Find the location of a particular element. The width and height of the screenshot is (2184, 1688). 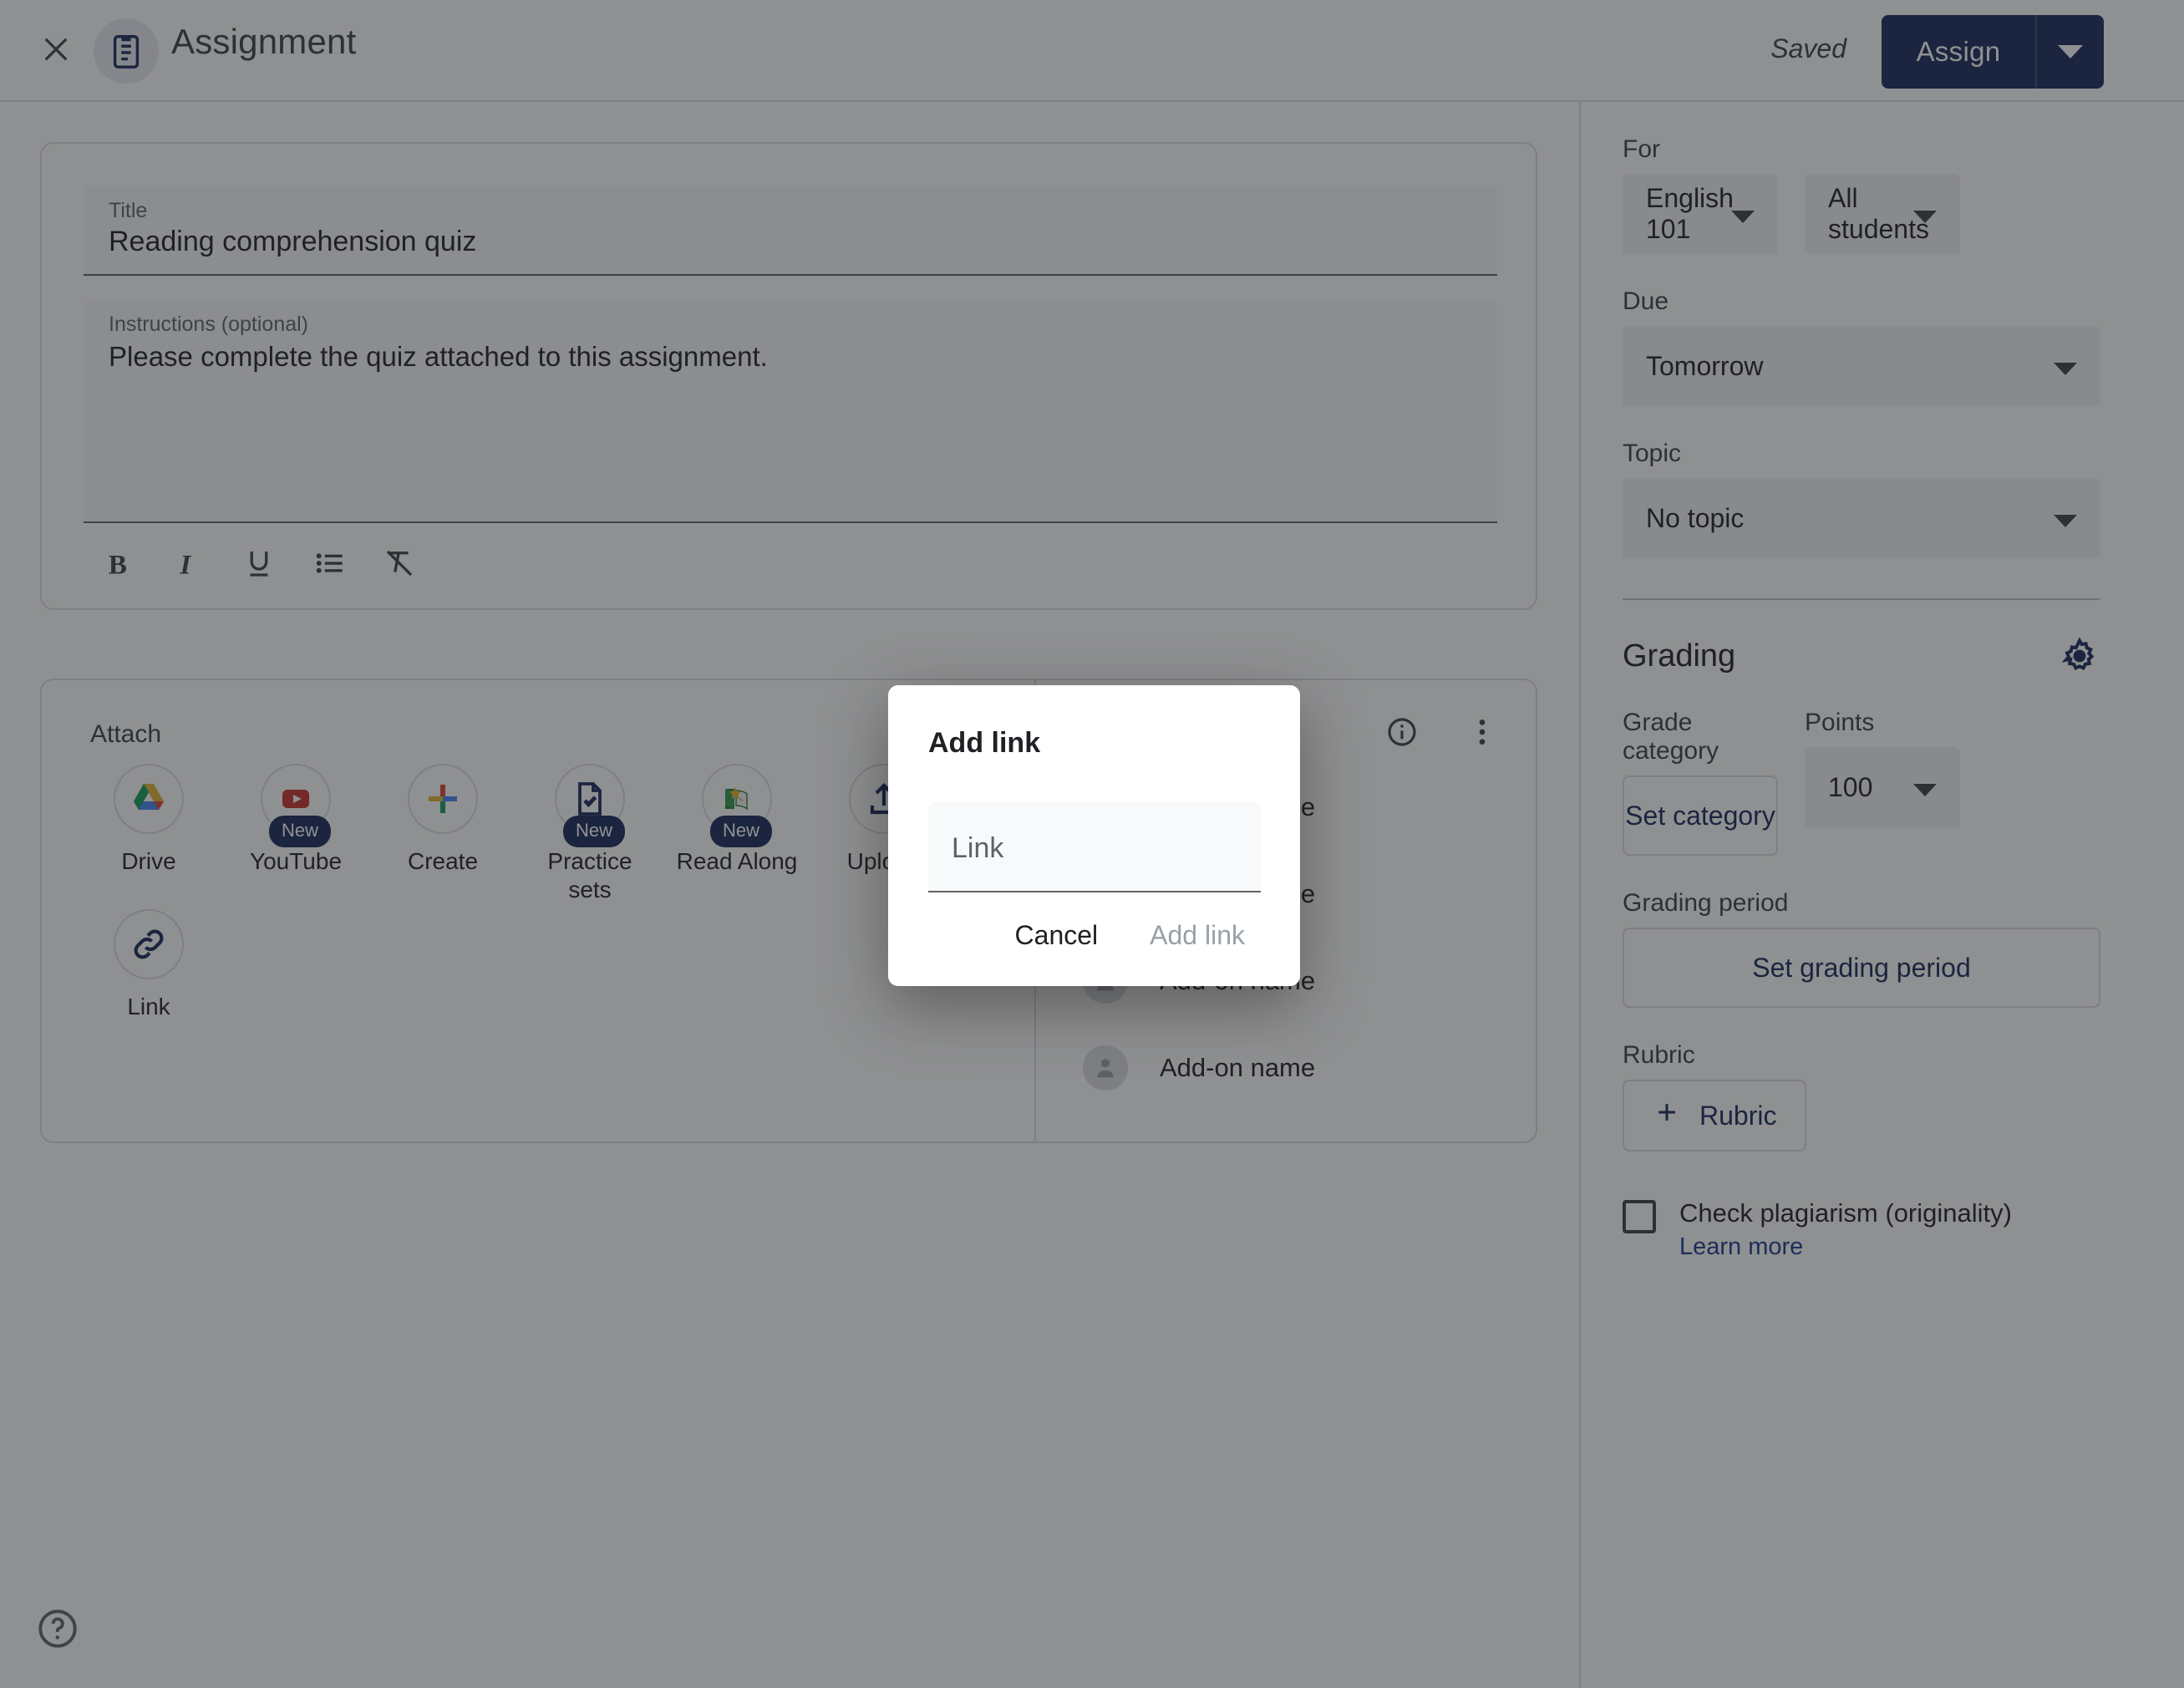

cancel-button: Cancel is located at coordinates (1057, 935).